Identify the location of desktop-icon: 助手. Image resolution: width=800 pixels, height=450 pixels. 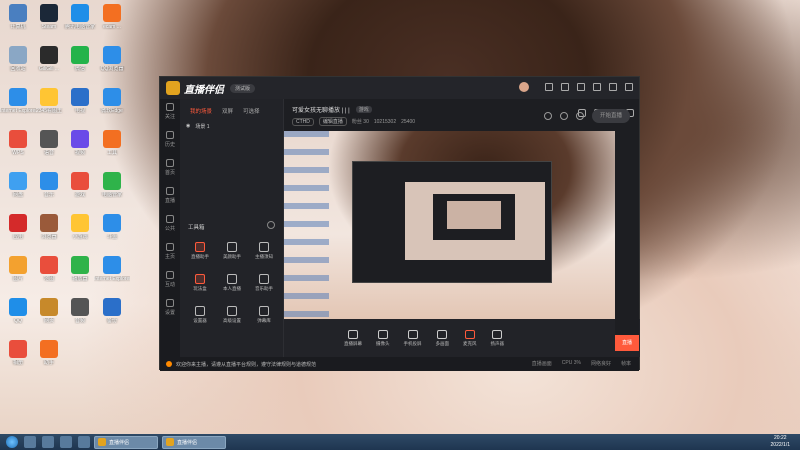
(49, 360).